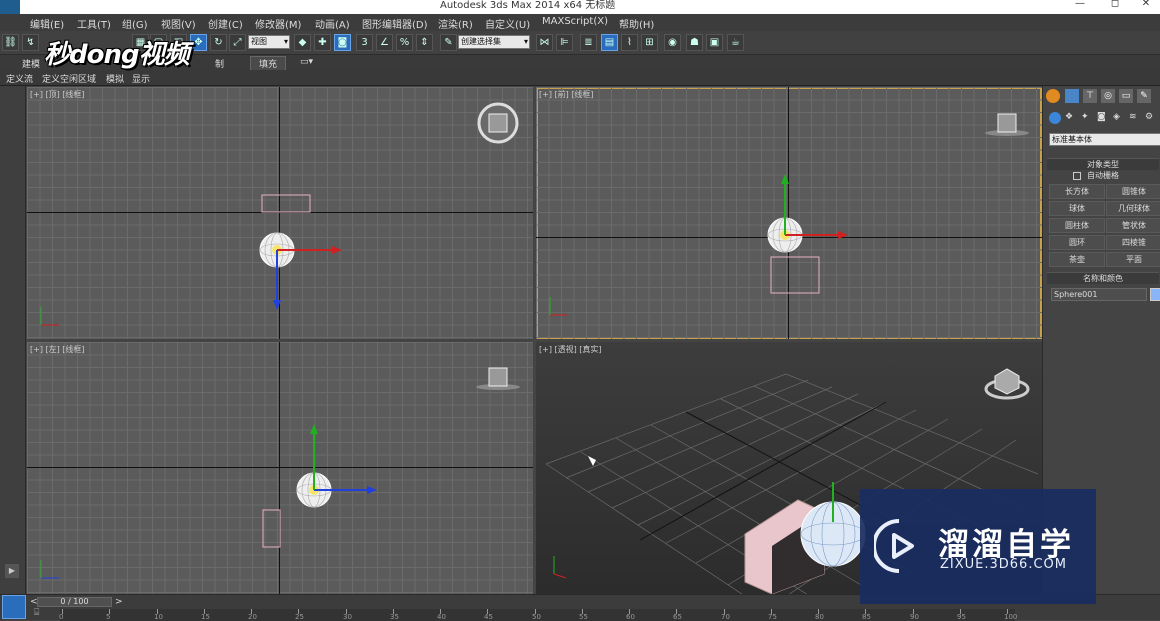  I want to click on object-color-swatch, so click(1155, 294).